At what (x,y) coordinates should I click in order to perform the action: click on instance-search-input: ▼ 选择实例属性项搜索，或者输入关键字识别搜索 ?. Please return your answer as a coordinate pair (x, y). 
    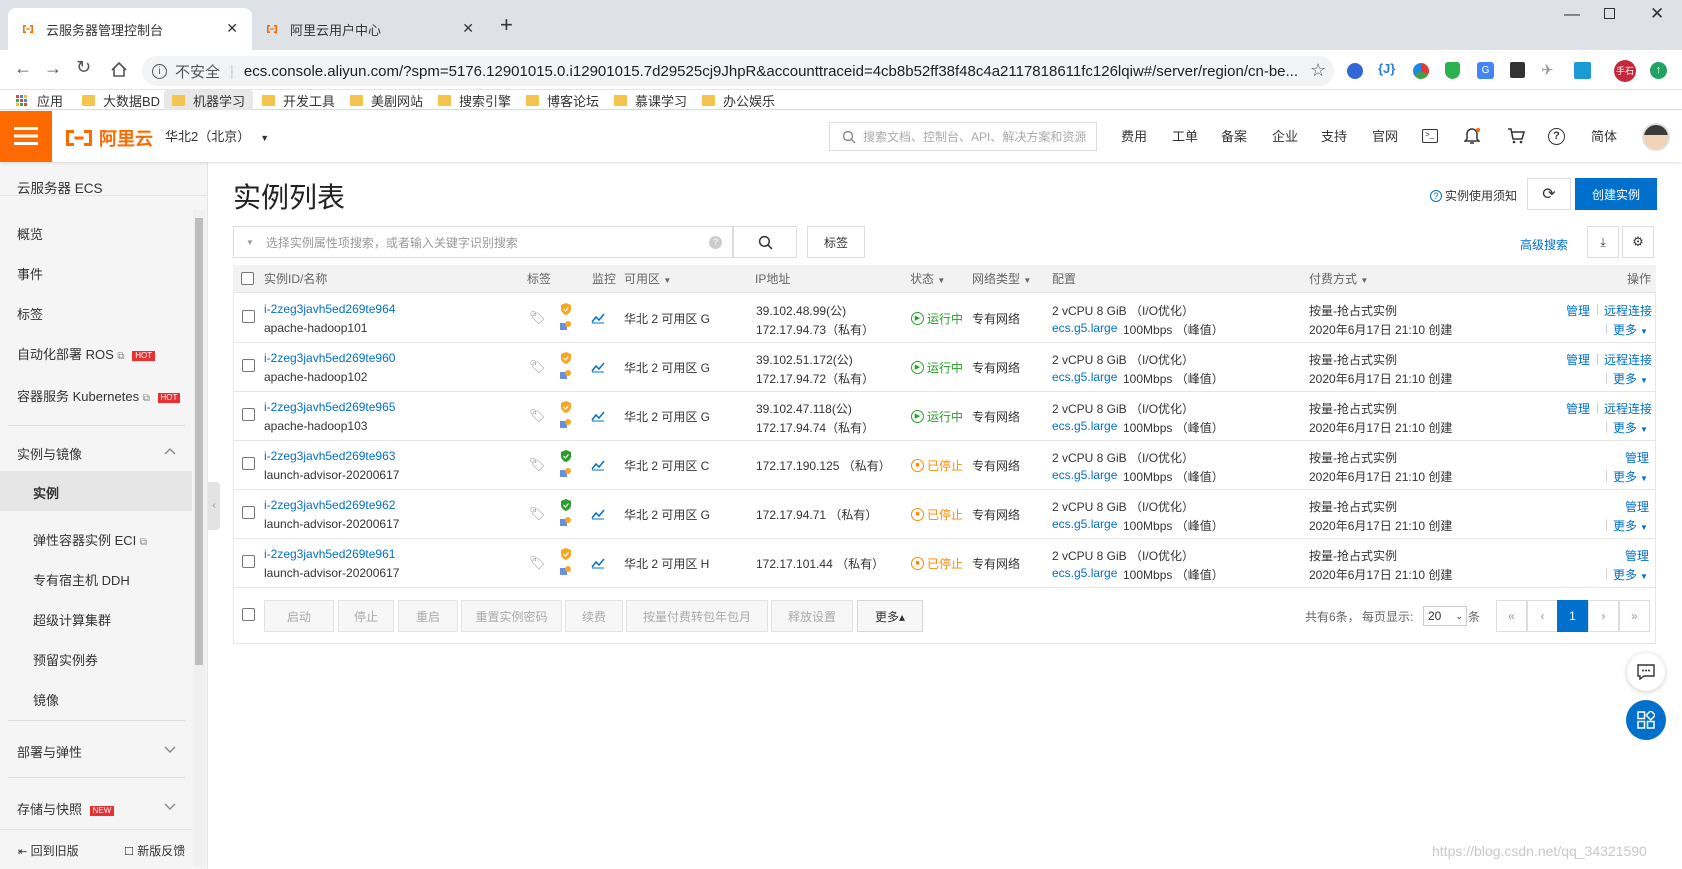
    Looking at the image, I should click on (483, 242).